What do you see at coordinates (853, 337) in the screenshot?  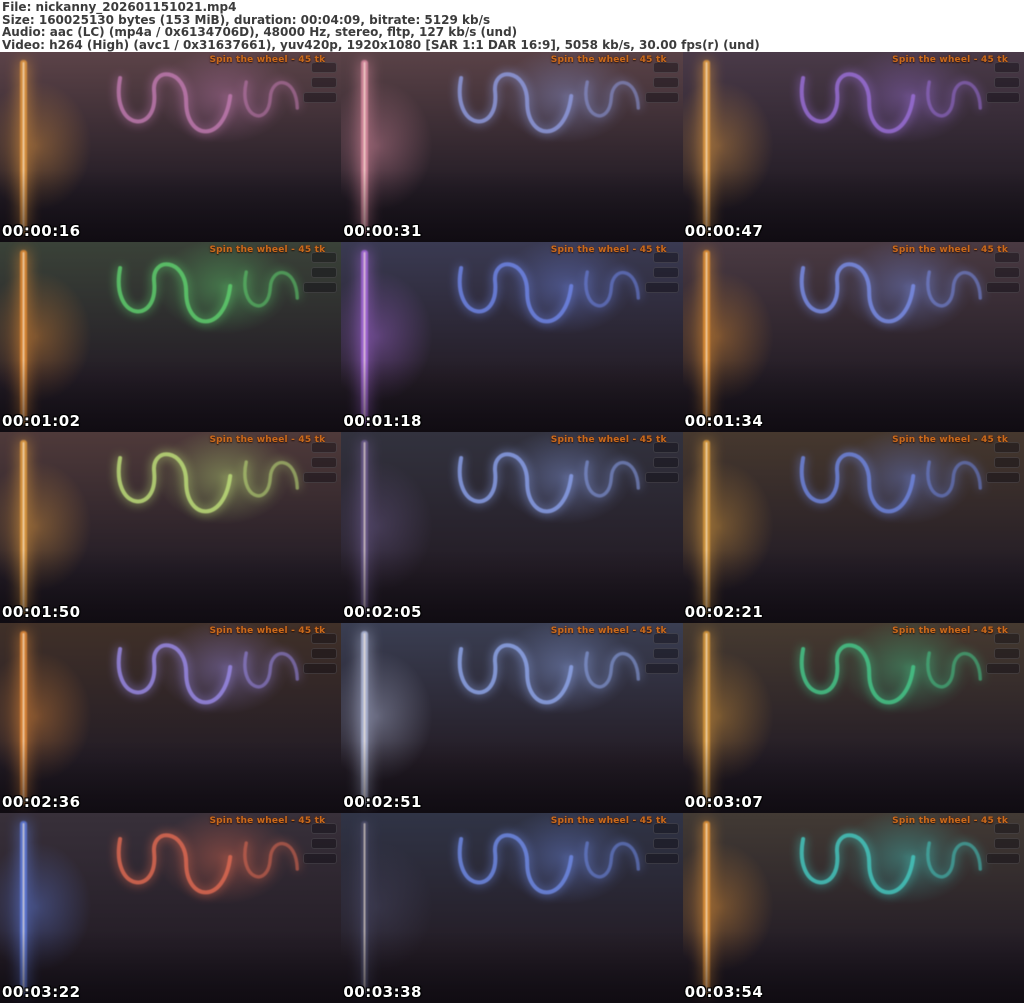 I see `video-thumbnail: Spin the wheel - 45 tk 00:01:34` at bounding box center [853, 337].